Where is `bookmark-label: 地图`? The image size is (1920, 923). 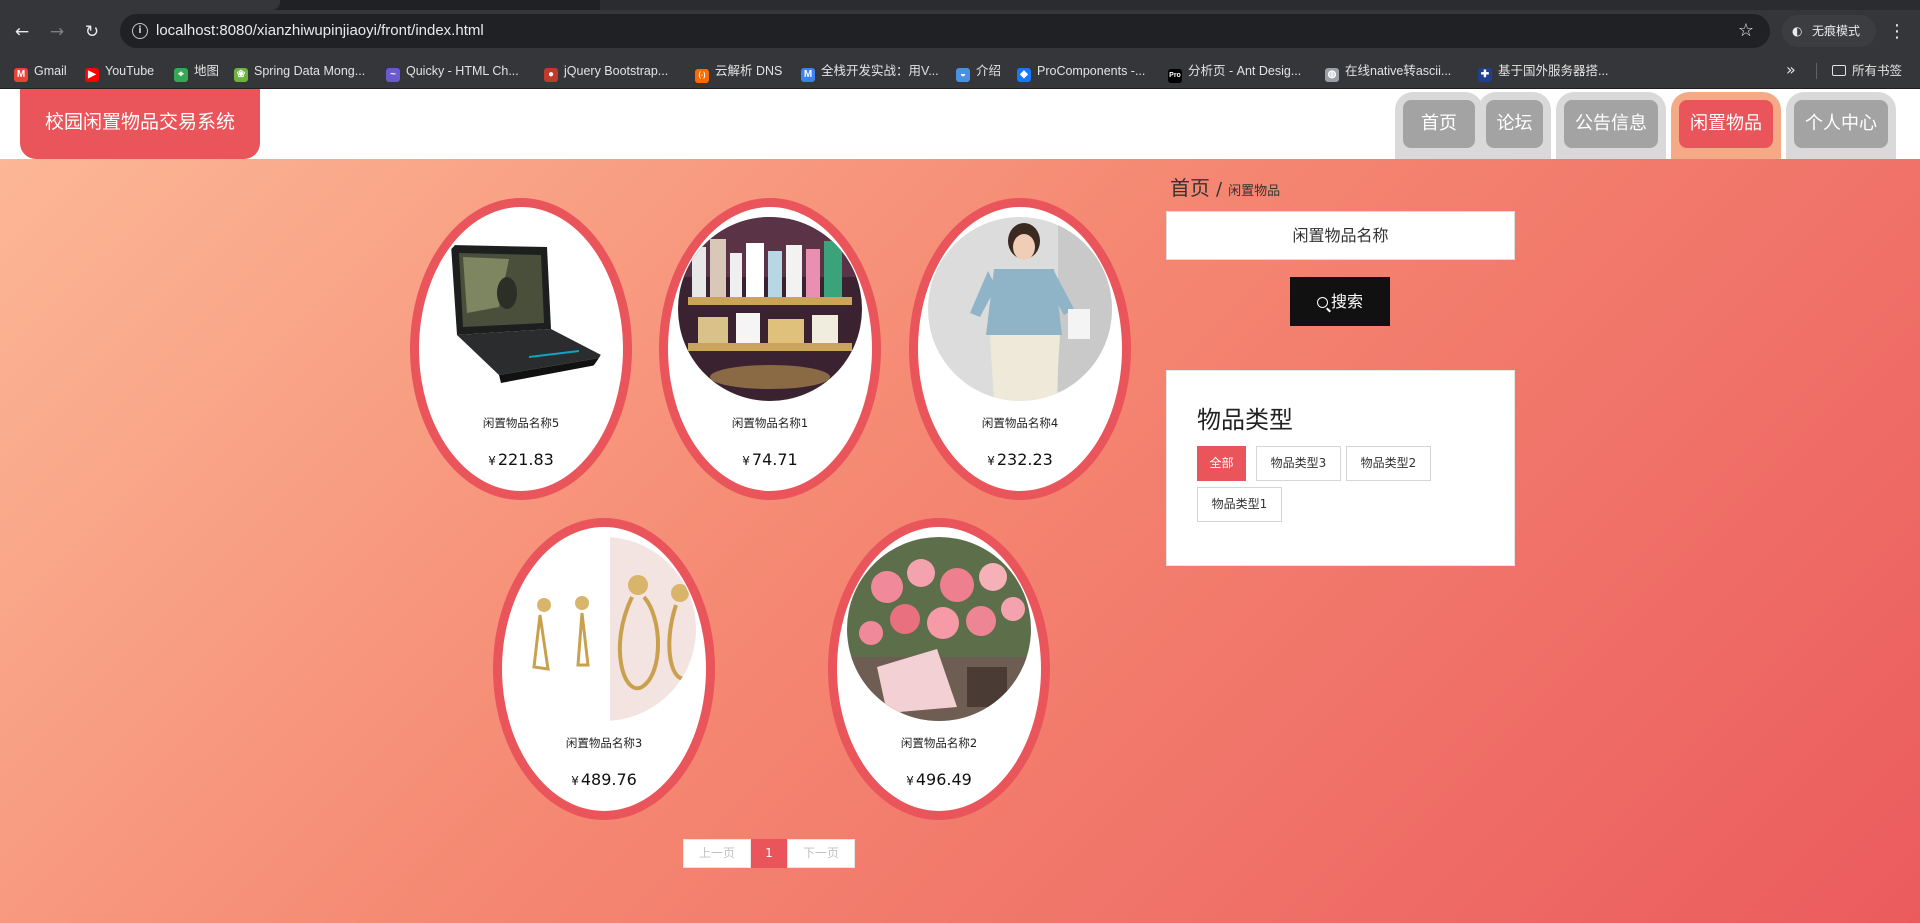
bookmark-label: 地图 is located at coordinates (207, 71).